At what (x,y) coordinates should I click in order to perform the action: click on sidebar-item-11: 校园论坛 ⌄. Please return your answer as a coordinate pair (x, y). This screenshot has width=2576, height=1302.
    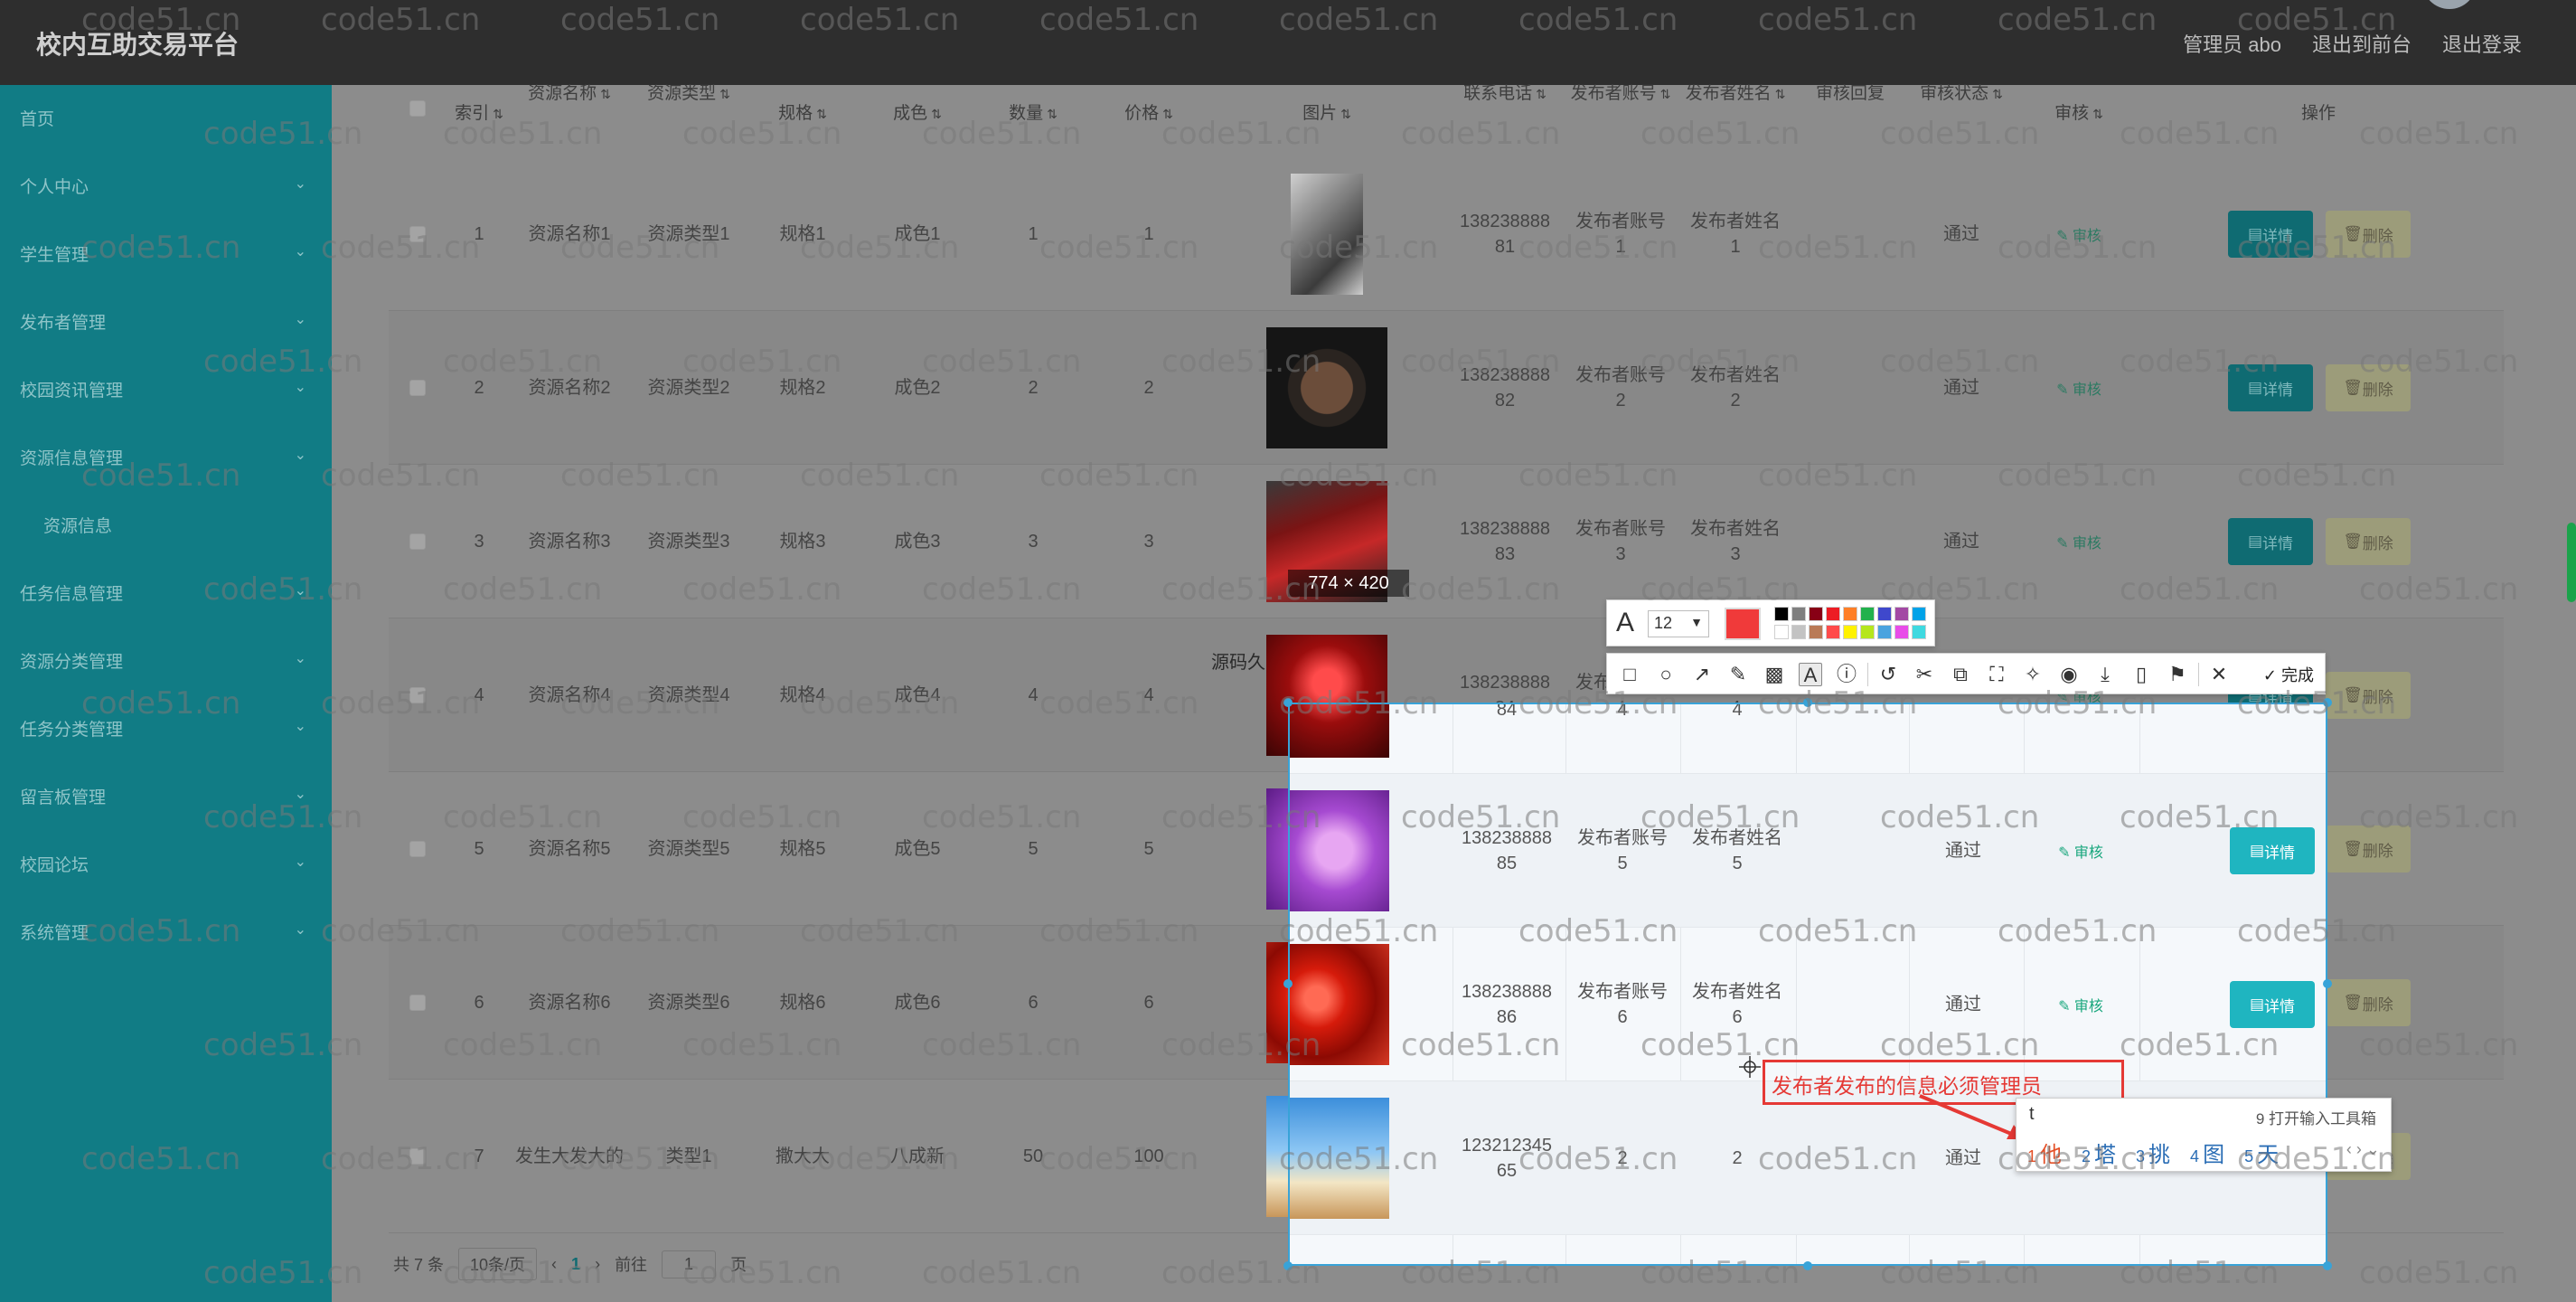
    Looking at the image, I should click on (166, 863).